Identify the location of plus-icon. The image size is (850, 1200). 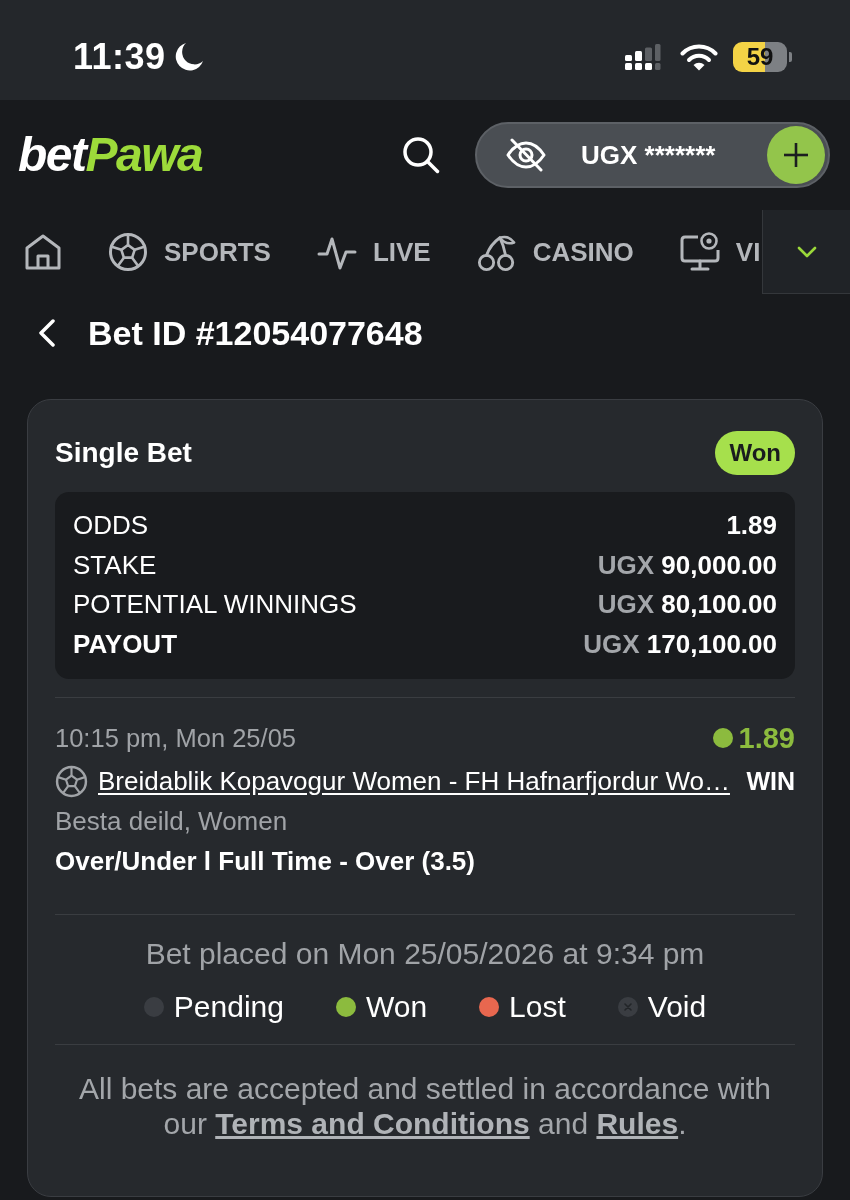
(796, 155).